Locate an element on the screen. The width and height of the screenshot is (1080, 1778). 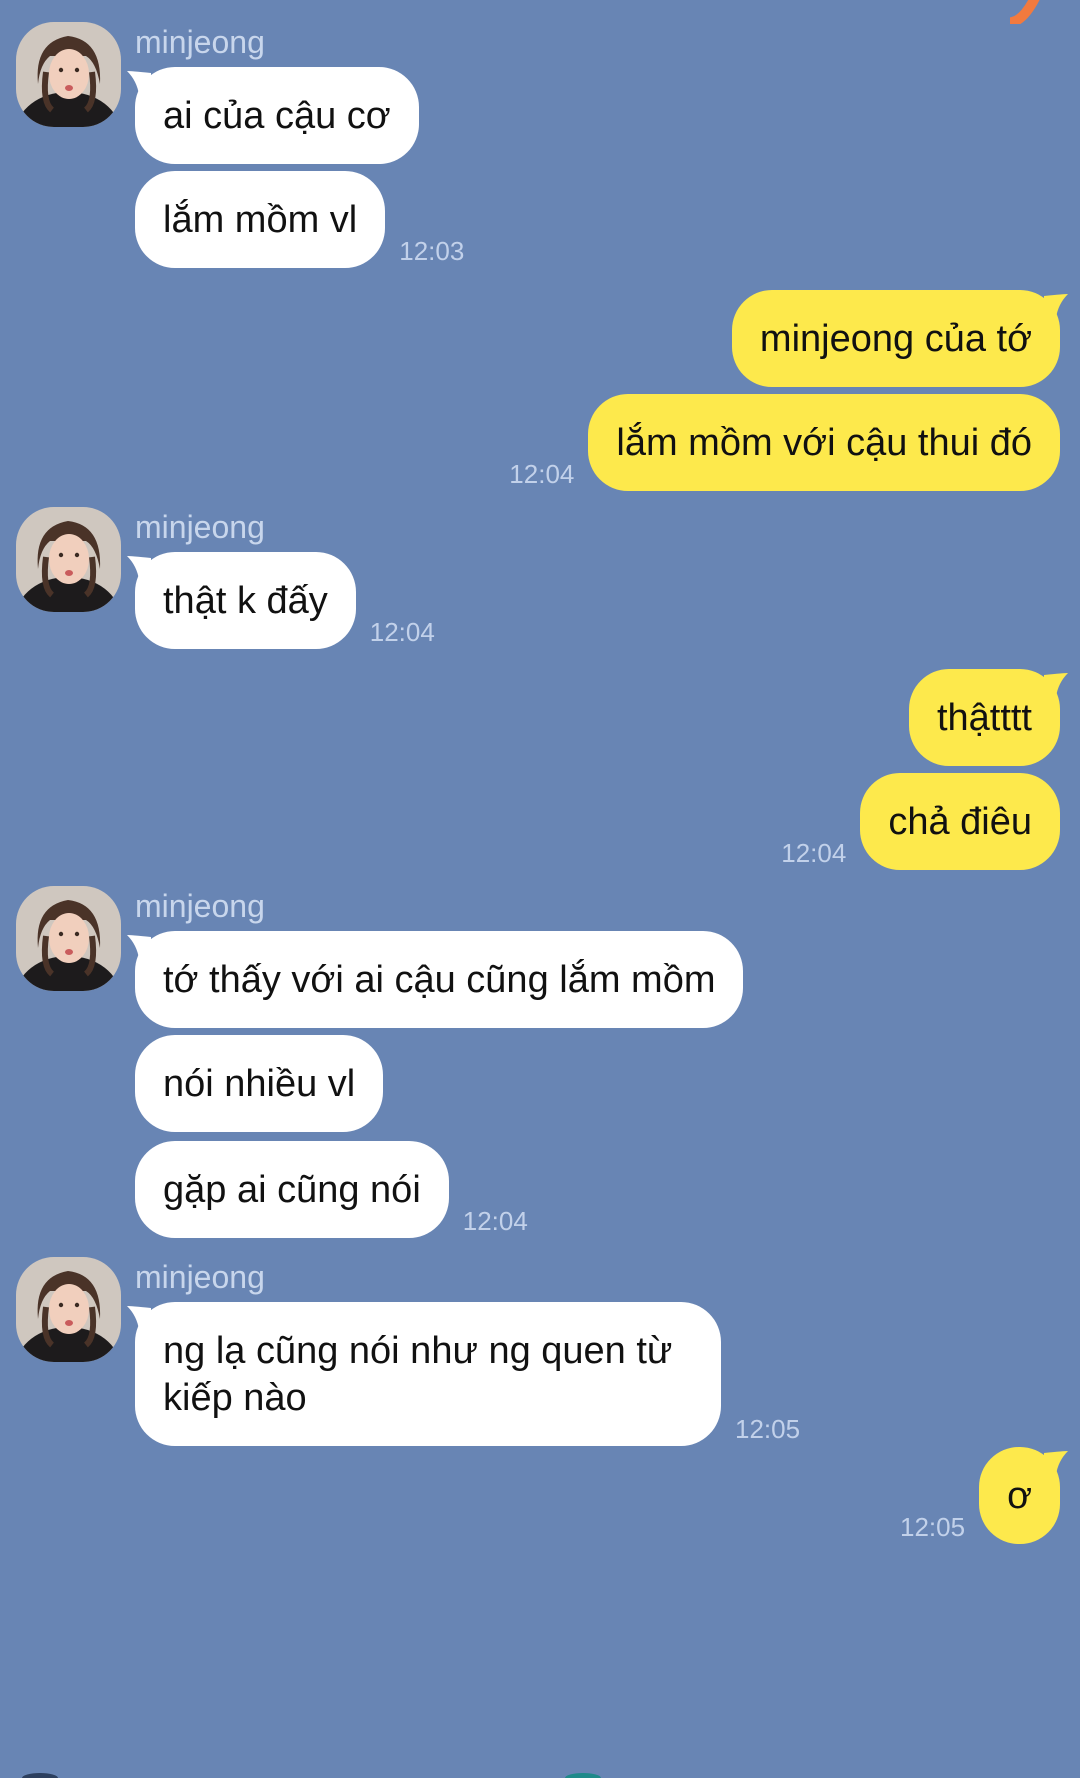
message-bubble: lắm mồm với cậu thui đó is located at coordinates (824, 442).